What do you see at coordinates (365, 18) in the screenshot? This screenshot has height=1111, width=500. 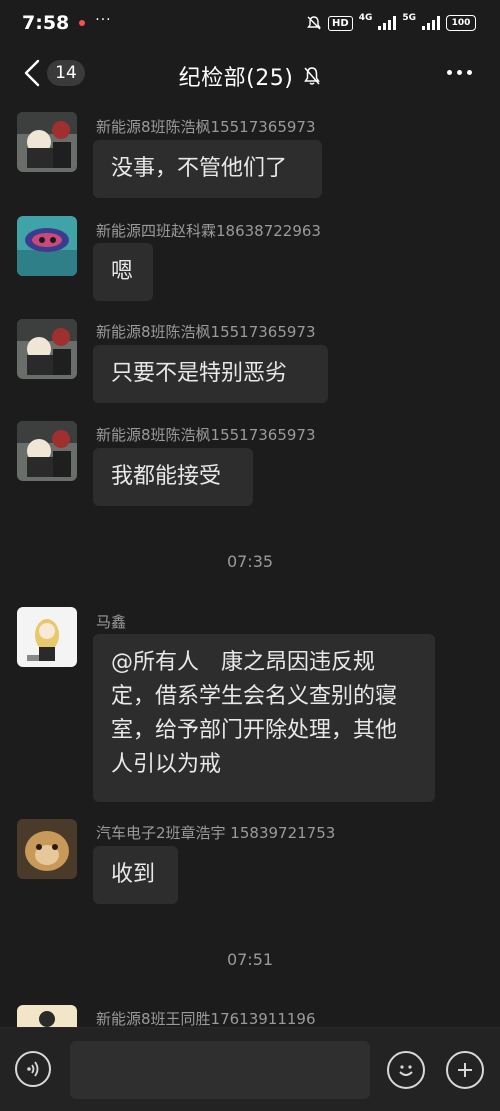 I see `network-4g-label: 4G` at bounding box center [365, 18].